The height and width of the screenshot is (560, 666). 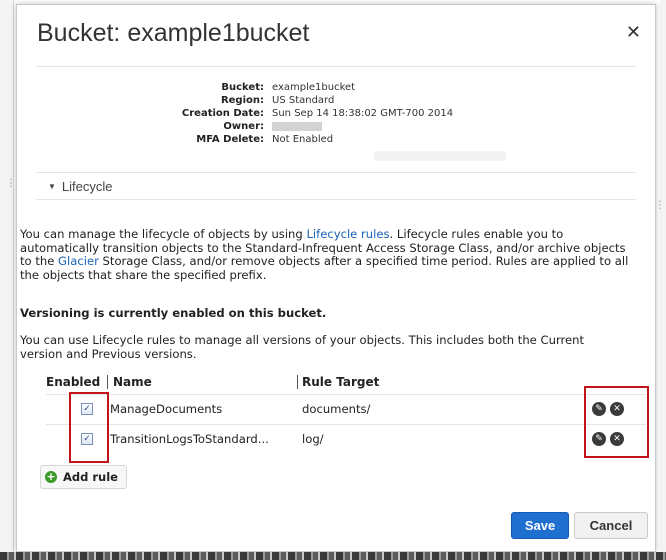 I want to click on add-rule-button: + Add rule, so click(x=83, y=477).